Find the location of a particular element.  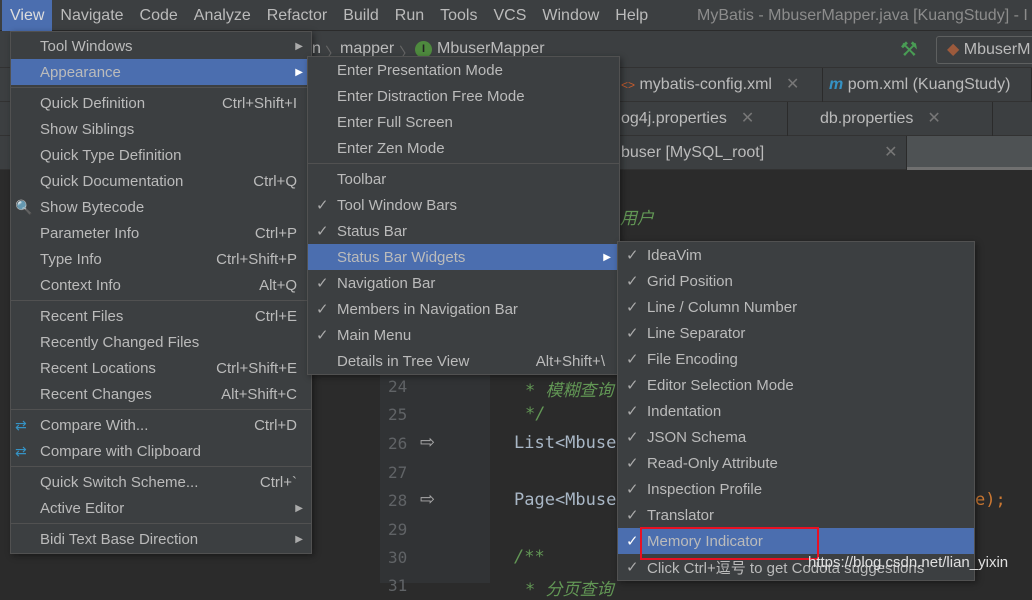

menu-item-label: Enter Presentation Mode is located at coordinates (420, 70).